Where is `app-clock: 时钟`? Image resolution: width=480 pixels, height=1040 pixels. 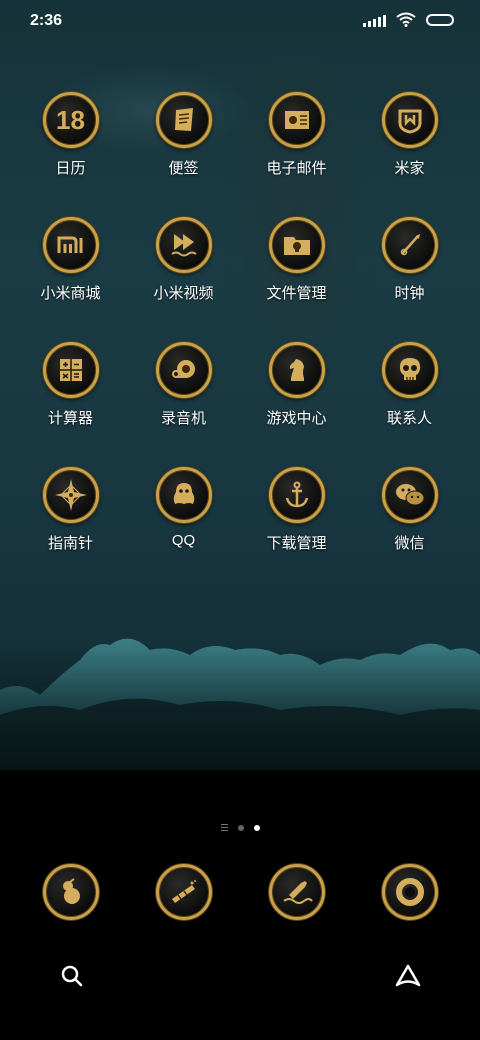 app-clock: 时钟 is located at coordinates (409, 279).